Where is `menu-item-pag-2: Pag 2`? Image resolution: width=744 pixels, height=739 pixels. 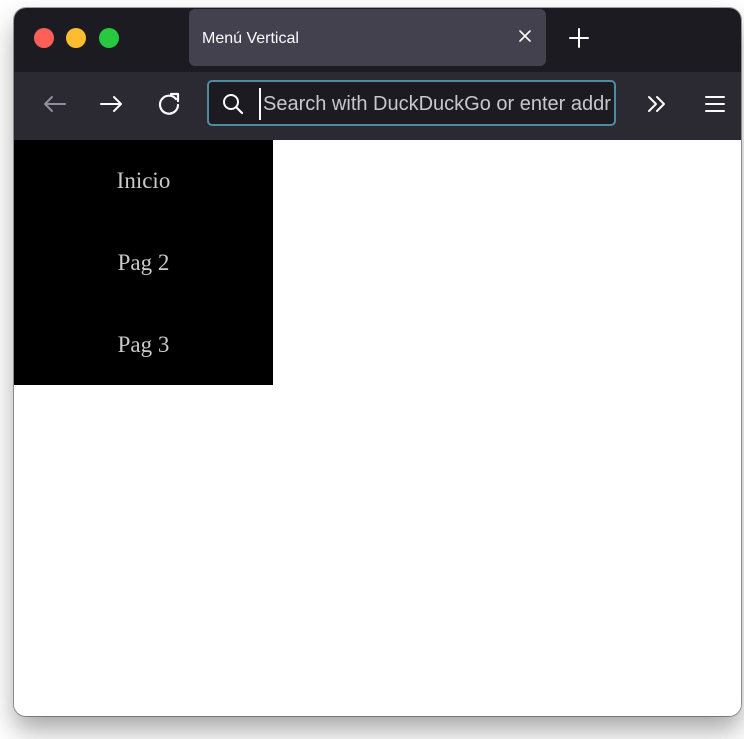 menu-item-pag-2: Pag 2 is located at coordinates (143, 263).